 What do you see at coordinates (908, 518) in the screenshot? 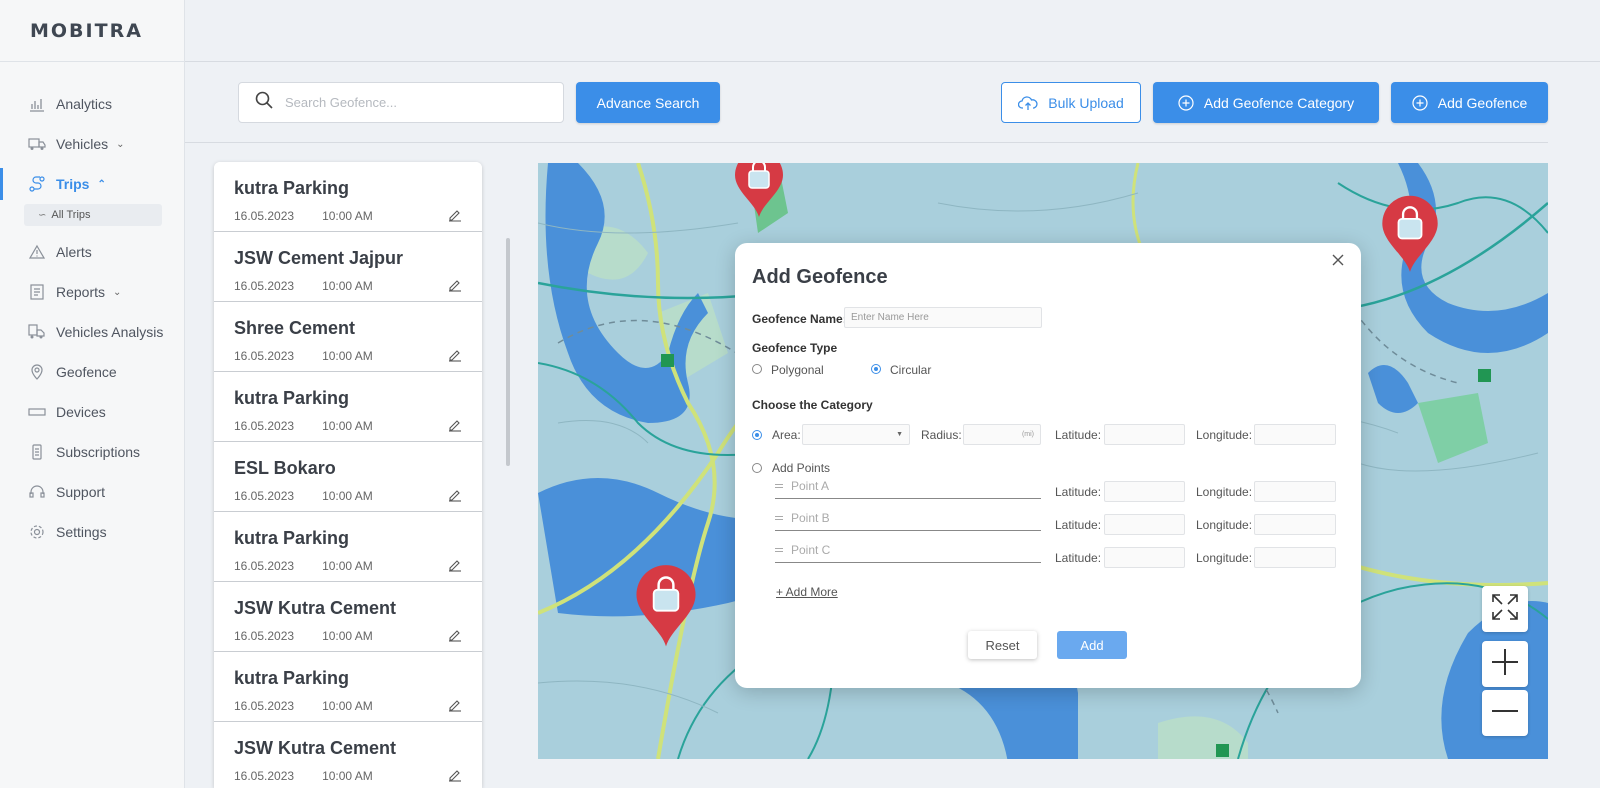
I see `point-b-row: Point B` at bounding box center [908, 518].